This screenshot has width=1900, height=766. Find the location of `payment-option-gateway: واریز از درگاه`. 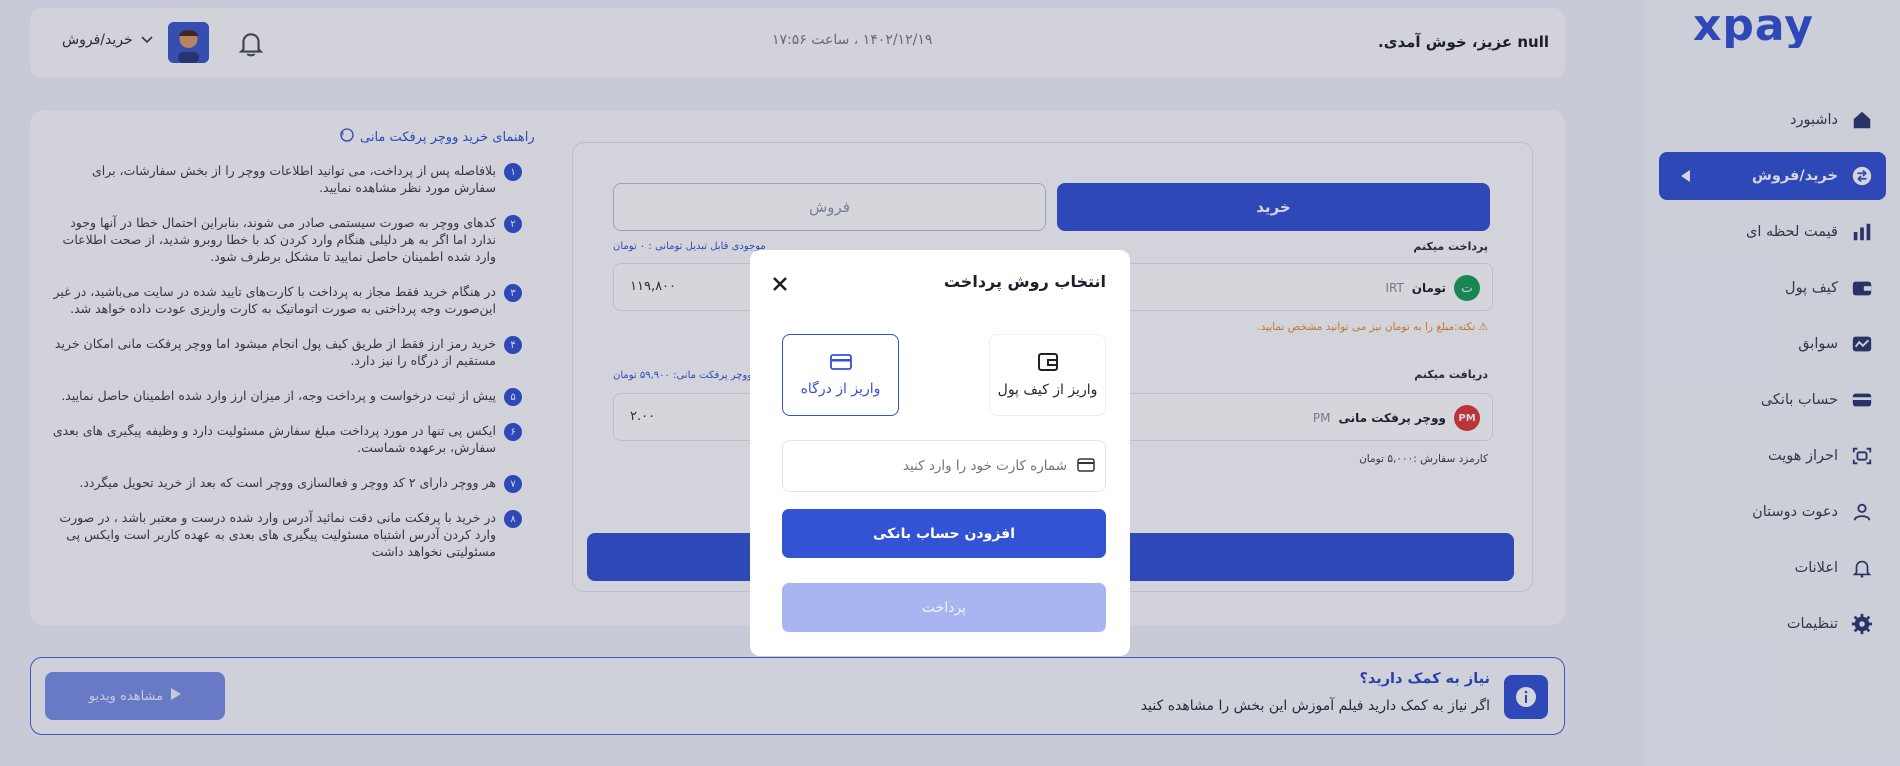

payment-option-gateway: واریز از درگاه is located at coordinates (840, 375).